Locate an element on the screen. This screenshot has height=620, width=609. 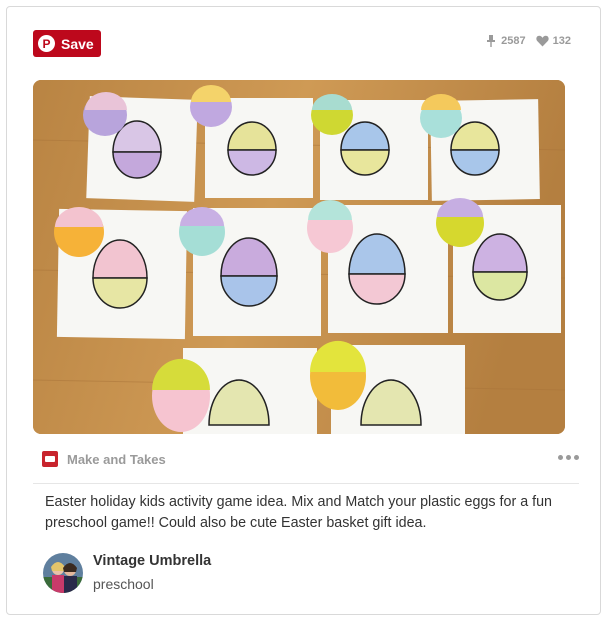
repin-count-text: 2587 is located at coordinates (513, 41).